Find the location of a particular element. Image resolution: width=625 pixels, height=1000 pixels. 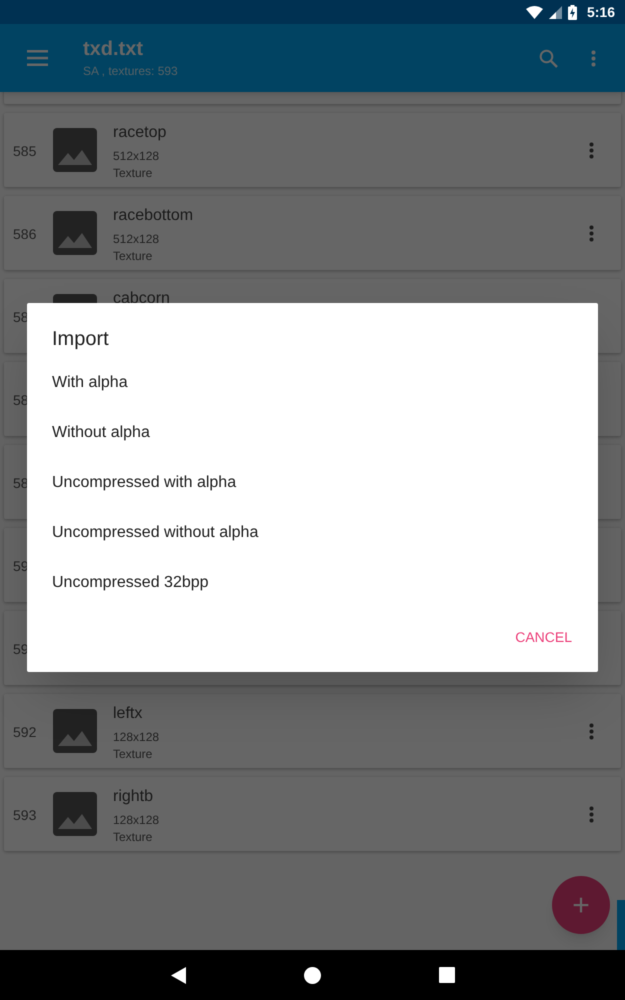

cancel-button: CANCEL is located at coordinates (543, 637).